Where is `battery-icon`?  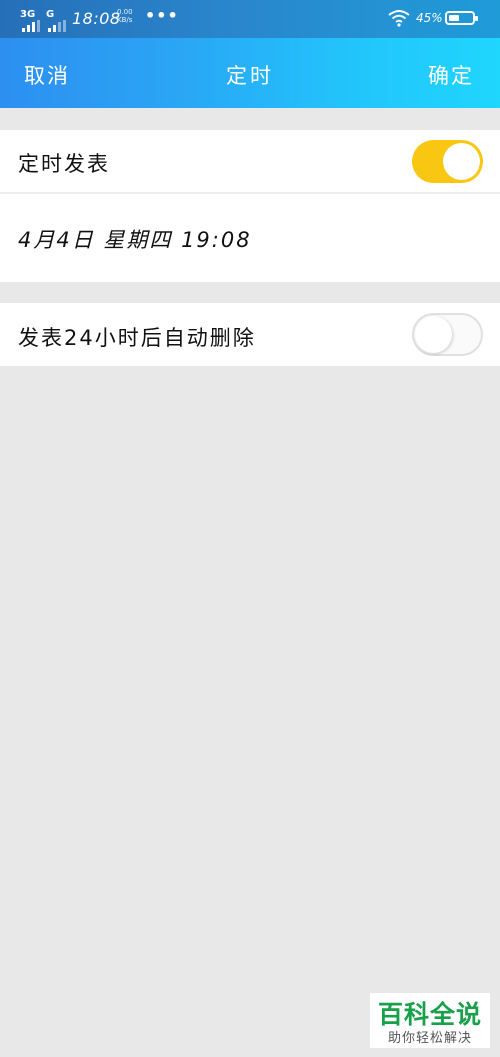
battery-icon is located at coordinates (461, 18).